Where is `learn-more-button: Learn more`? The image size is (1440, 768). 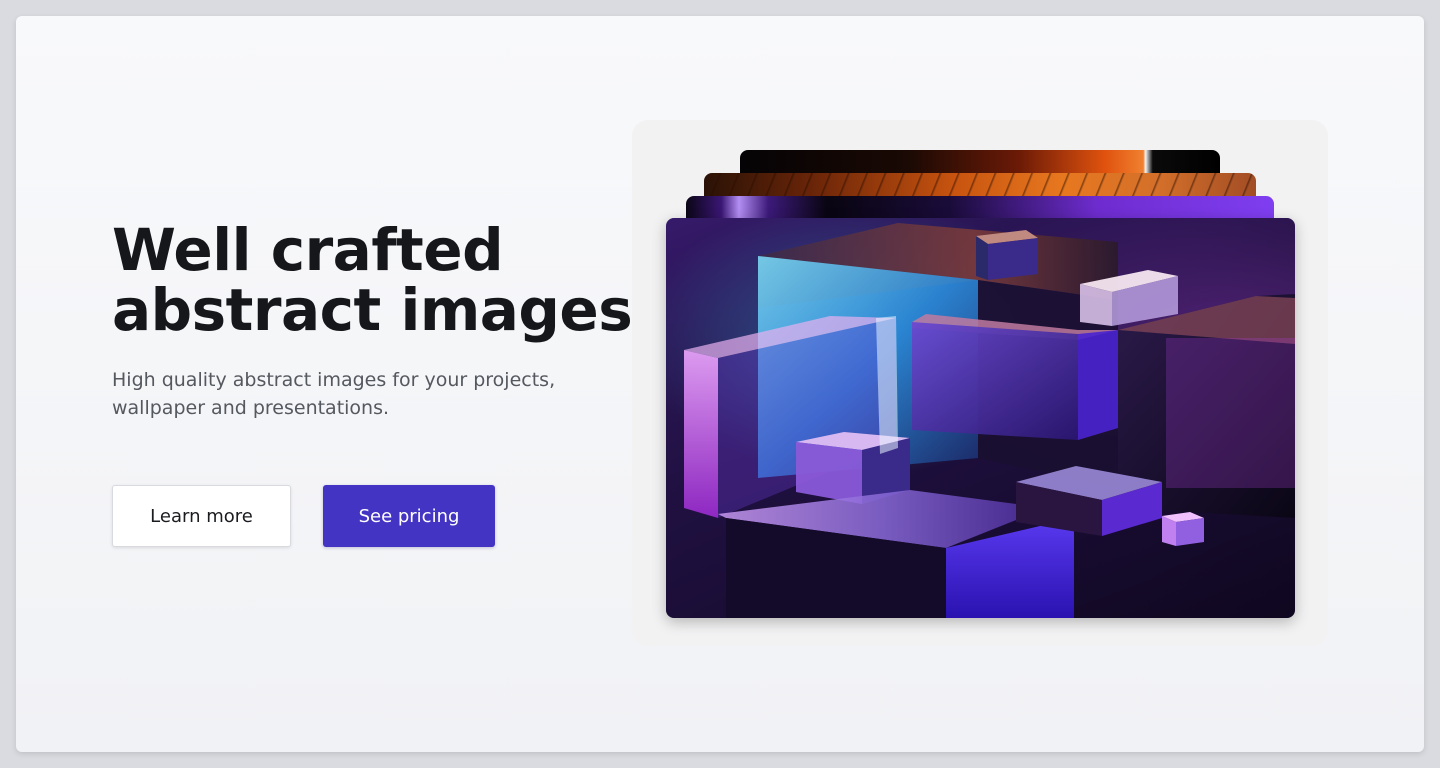
learn-more-button: Learn more is located at coordinates (201, 516).